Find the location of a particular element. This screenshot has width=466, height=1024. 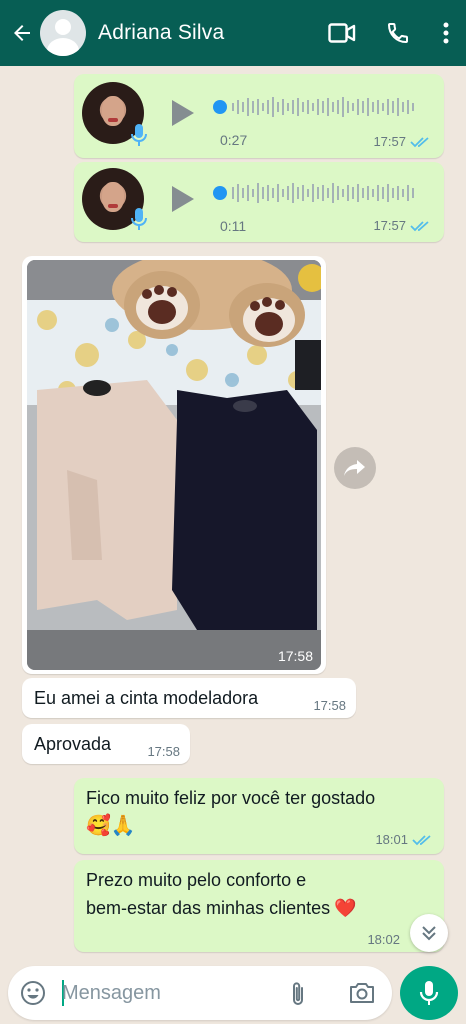

voice-record-button is located at coordinates (429, 993).